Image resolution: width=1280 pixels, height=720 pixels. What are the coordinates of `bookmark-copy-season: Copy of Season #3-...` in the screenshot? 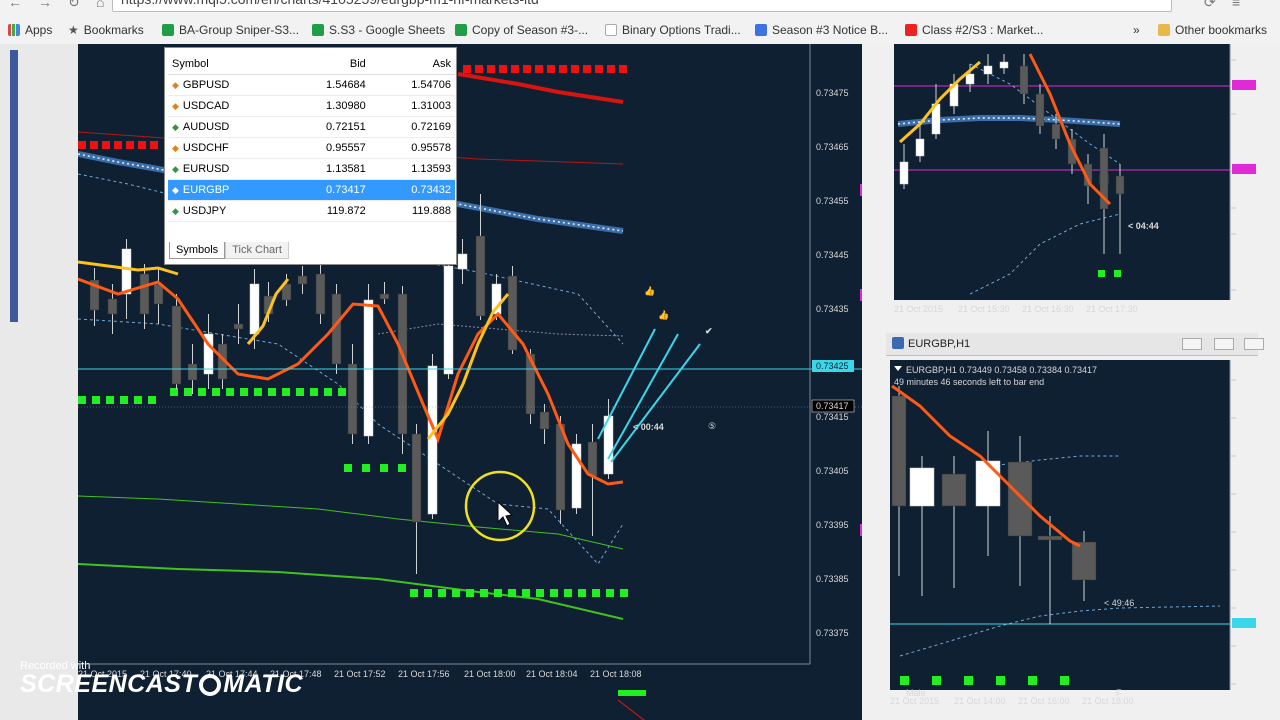 It's located at (521, 30).